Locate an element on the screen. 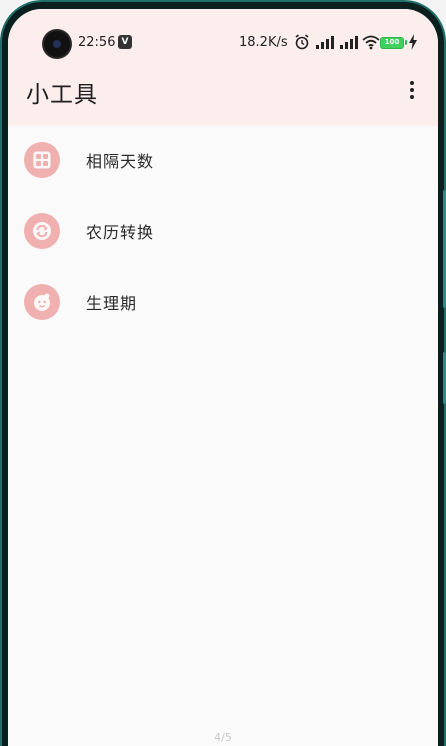 The width and height of the screenshot is (446, 746). battery-icon: 100 is located at coordinates (393, 43).